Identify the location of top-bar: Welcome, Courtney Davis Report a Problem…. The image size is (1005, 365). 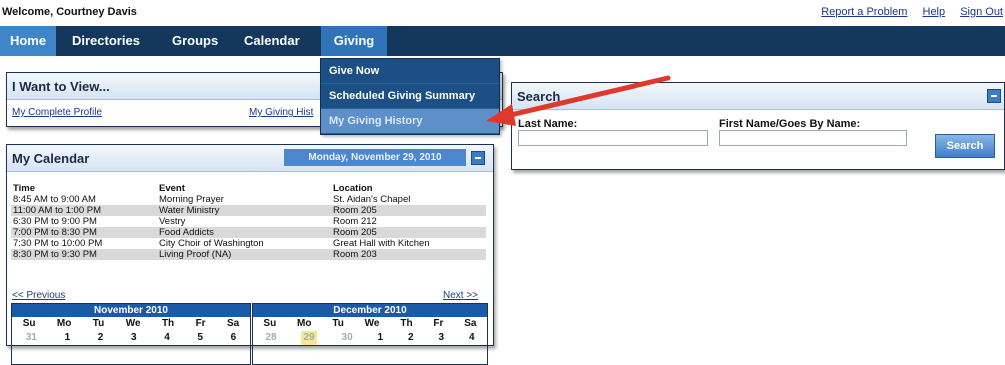
(502, 13).